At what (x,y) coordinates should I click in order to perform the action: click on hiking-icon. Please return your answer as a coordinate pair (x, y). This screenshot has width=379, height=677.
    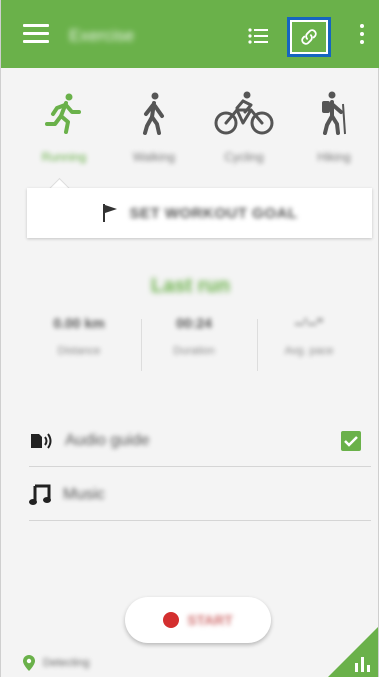
    Looking at the image, I should click on (334, 113).